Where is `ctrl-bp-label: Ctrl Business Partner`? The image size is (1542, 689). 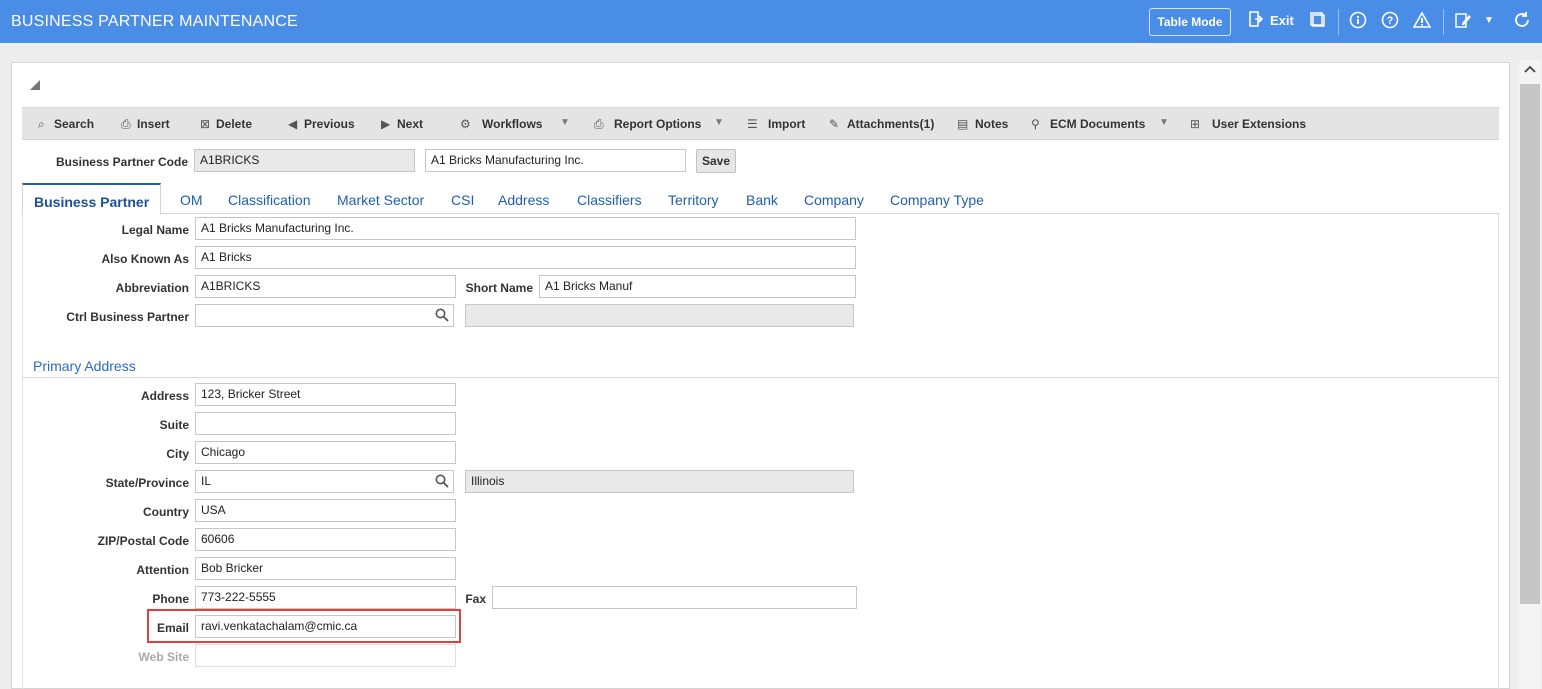 ctrl-bp-label: Ctrl Business Partner is located at coordinates (127, 317).